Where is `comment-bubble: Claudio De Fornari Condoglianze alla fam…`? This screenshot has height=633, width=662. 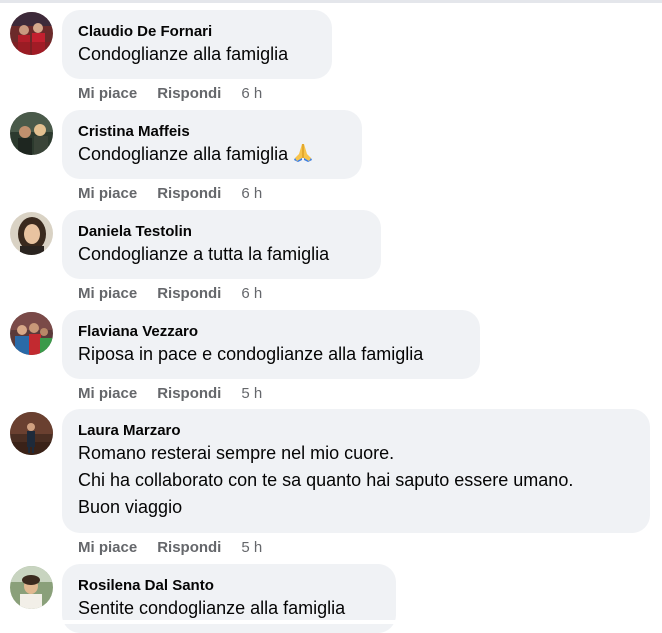 comment-bubble: Claudio De Fornari Condoglianze alla fam… is located at coordinates (197, 44).